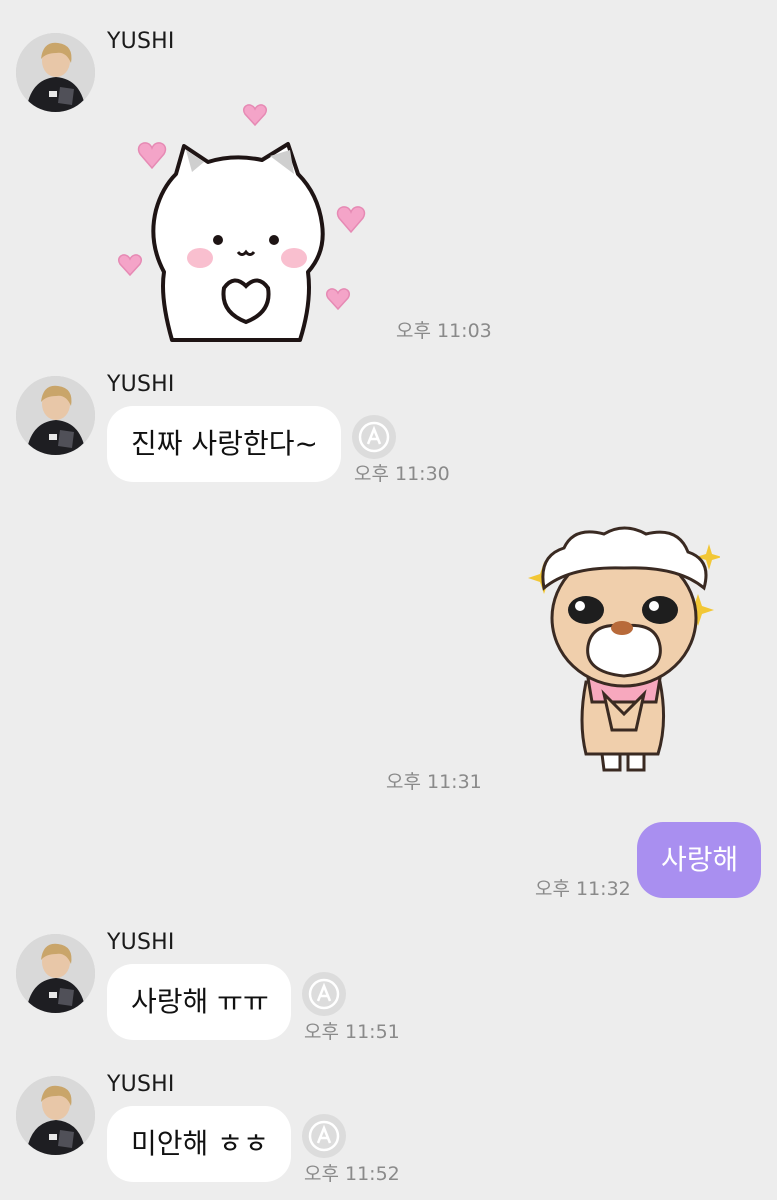 This screenshot has width=777, height=1200. What do you see at coordinates (352, 1032) in the screenshot?
I see `timestamp: 오후 11:51` at bounding box center [352, 1032].